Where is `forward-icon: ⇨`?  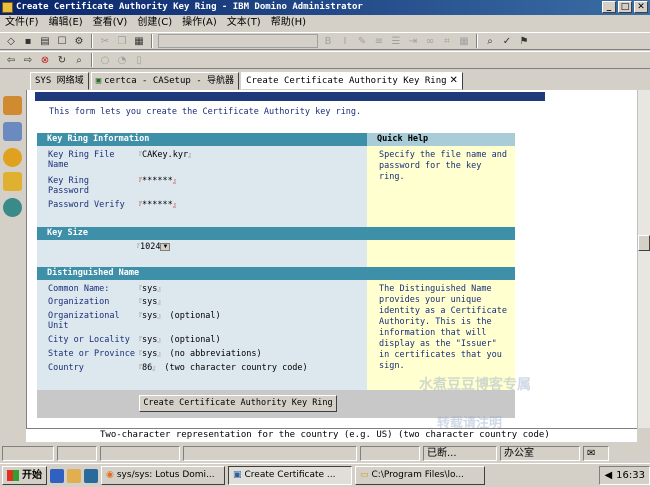 forward-icon: ⇨ is located at coordinates (28, 60).